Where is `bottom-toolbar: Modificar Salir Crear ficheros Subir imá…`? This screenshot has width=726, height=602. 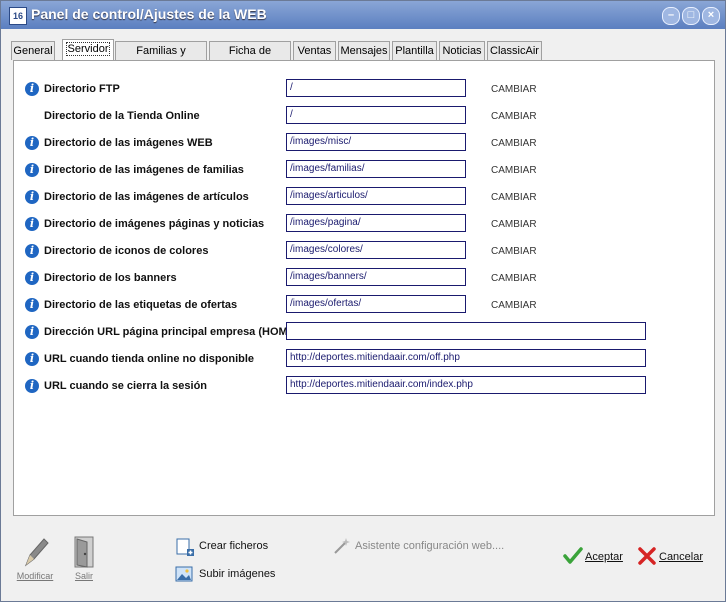
bottom-toolbar: Modificar Salir Crear ficheros Subir imá… is located at coordinates (363, 561).